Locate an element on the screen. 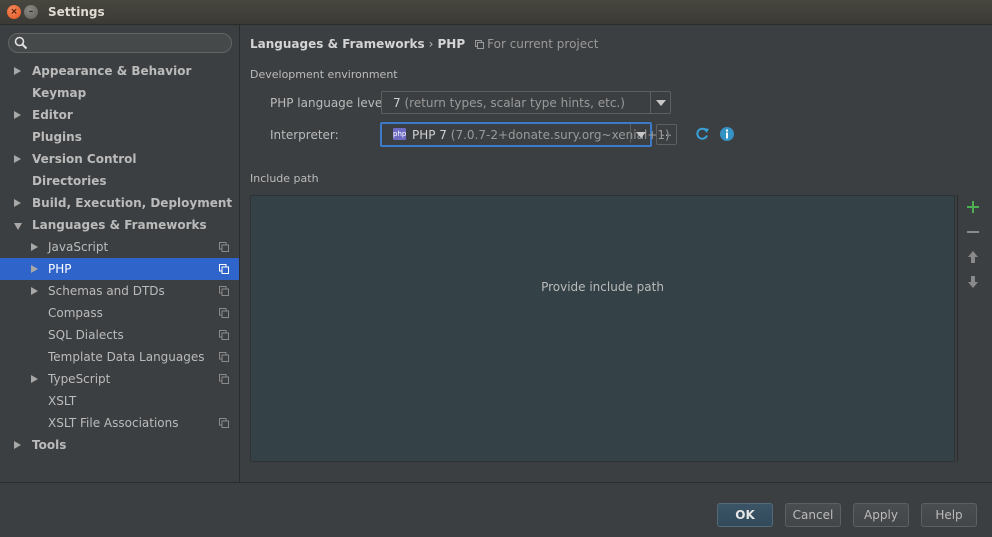  sidebar-item-plugins: Plugins is located at coordinates (119, 137).